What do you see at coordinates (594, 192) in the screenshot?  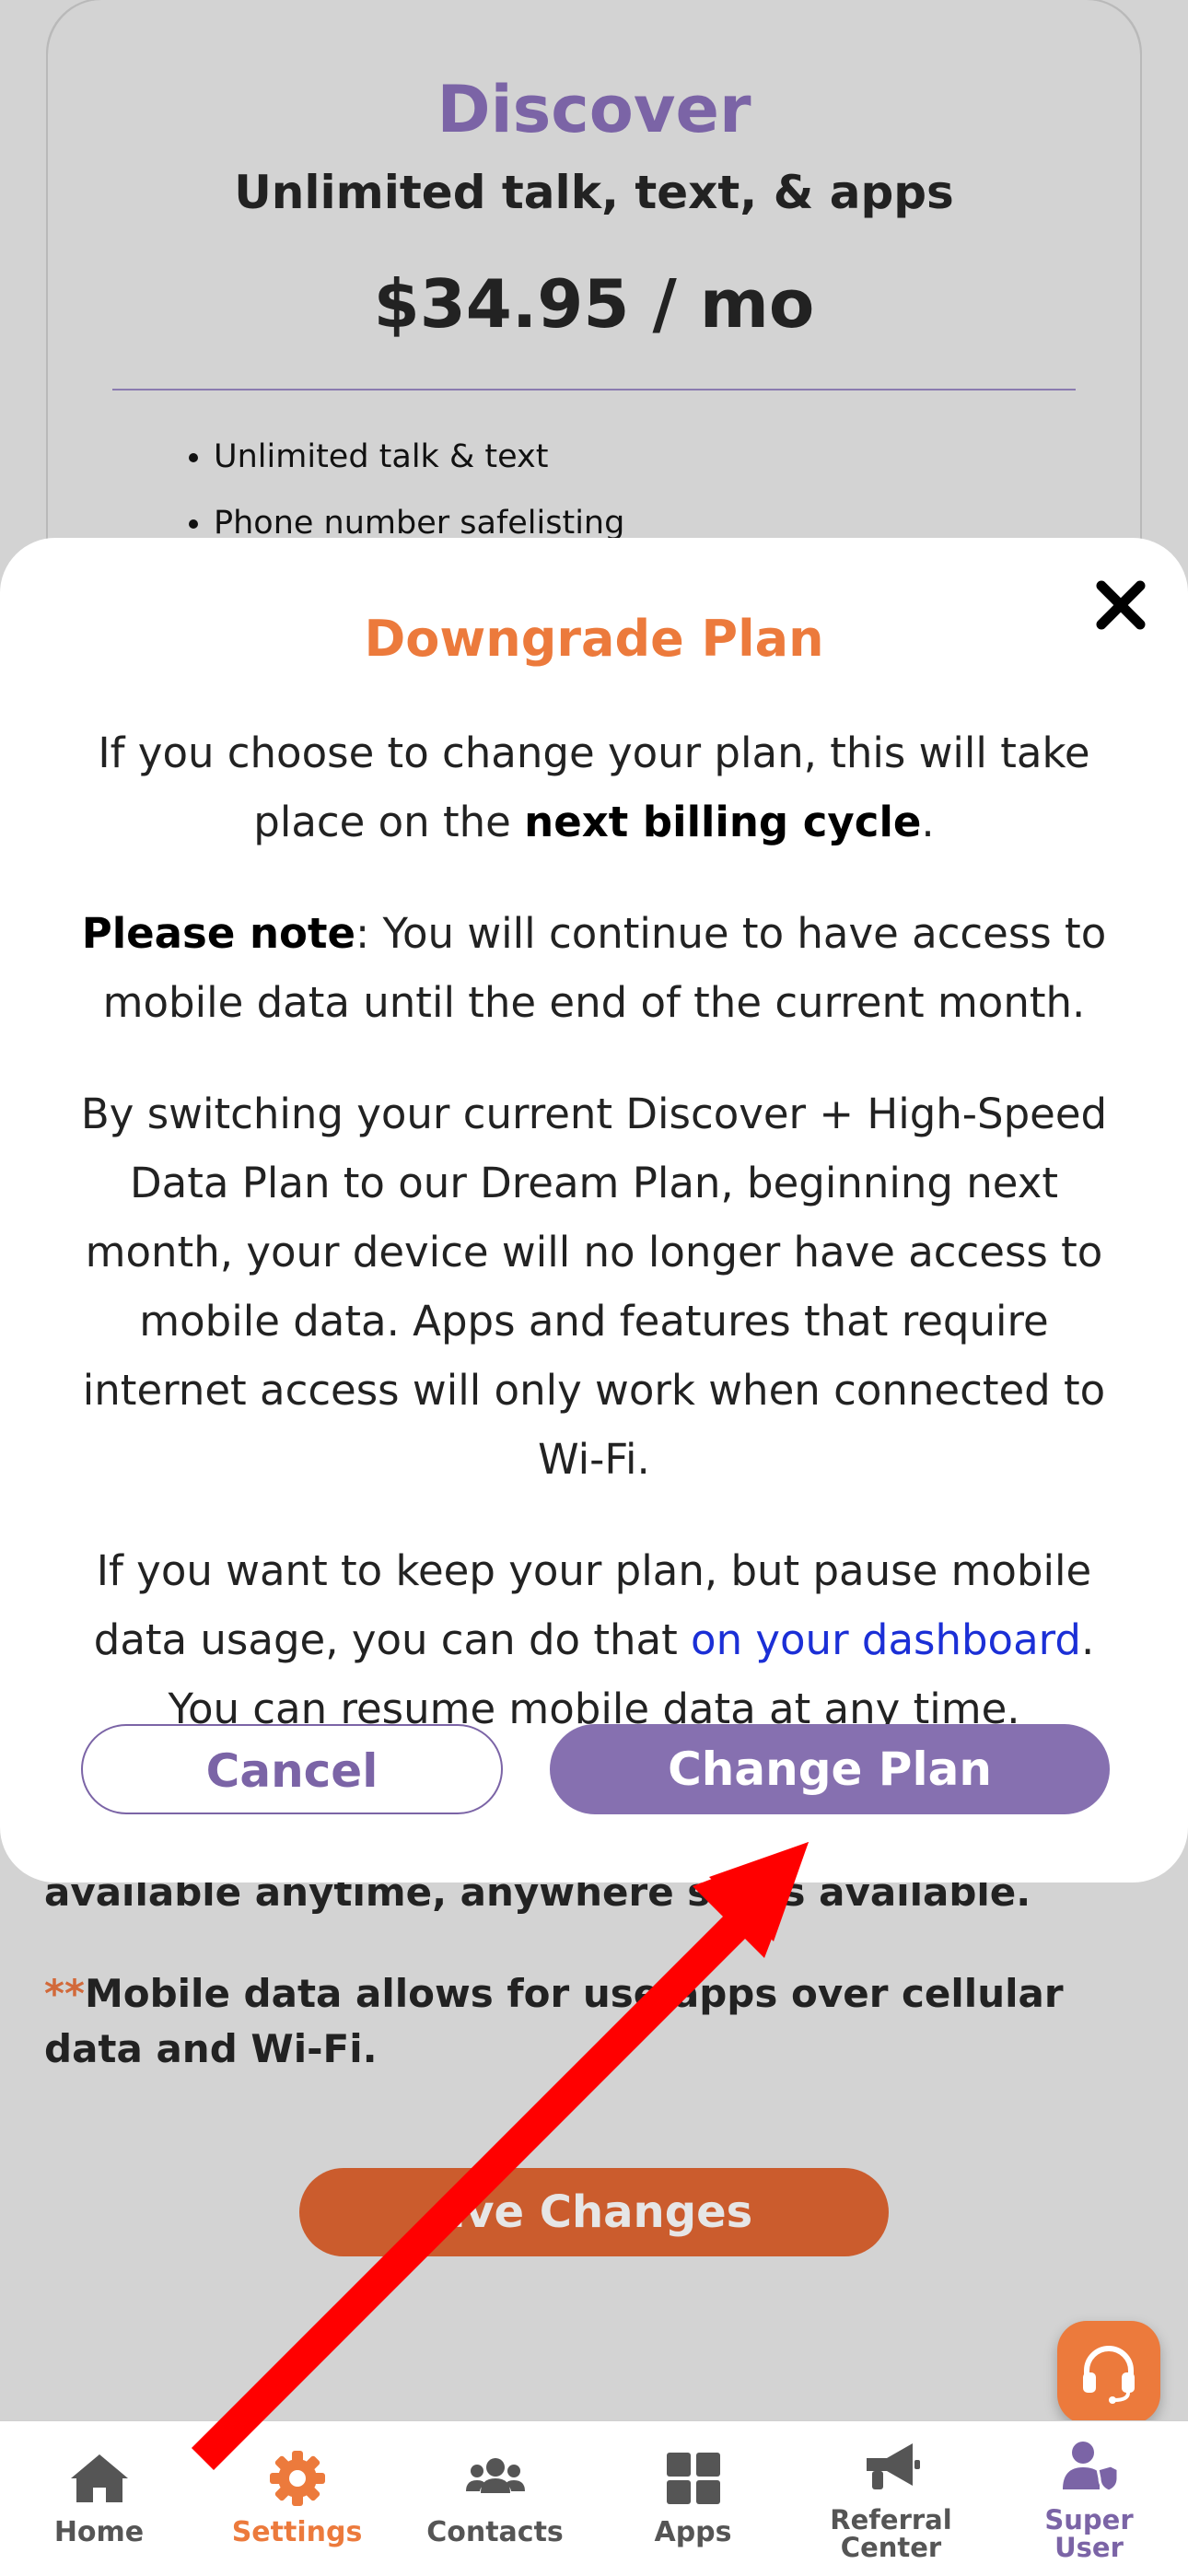 I see `plan-tagline: Unlimited talk, text, & apps` at bounding box center [594, 192].